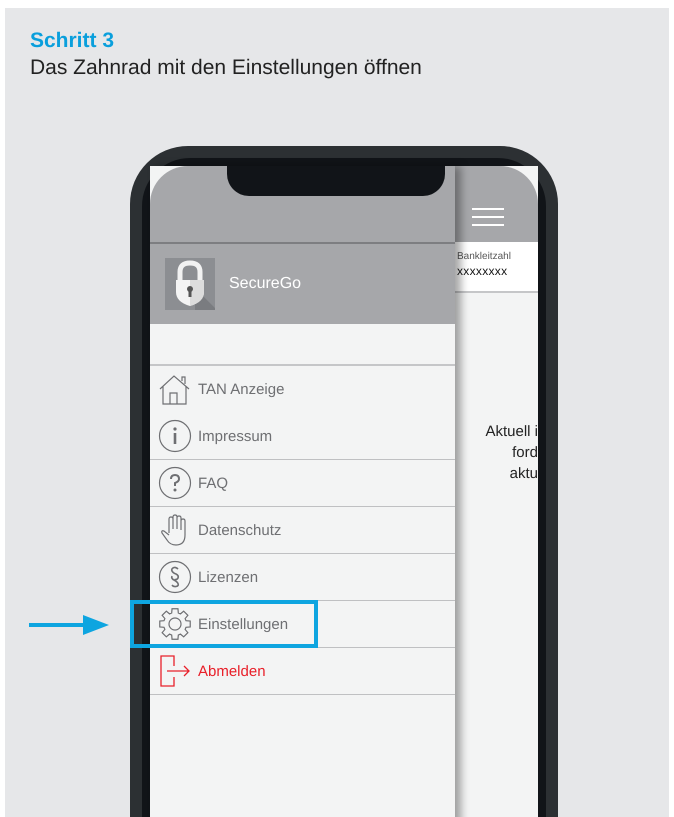 The width and height of the screenshot is (674, 817). What do you see at coordinates (302, 436) in the screenshot?
I see `menu-item: Impressum` at bounding box center [302, 436].